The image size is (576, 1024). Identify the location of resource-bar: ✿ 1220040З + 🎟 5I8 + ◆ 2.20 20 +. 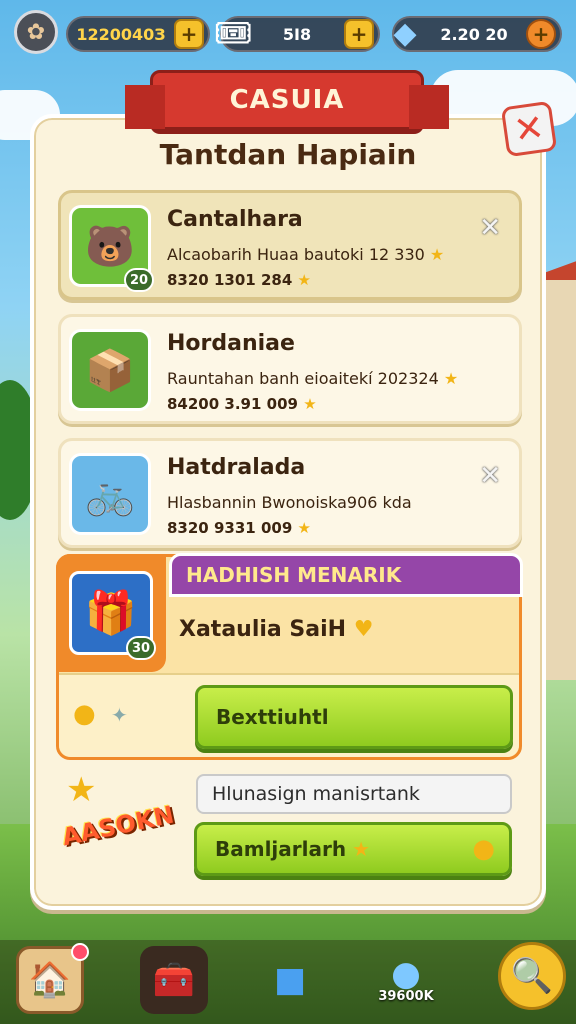
(288, 31).